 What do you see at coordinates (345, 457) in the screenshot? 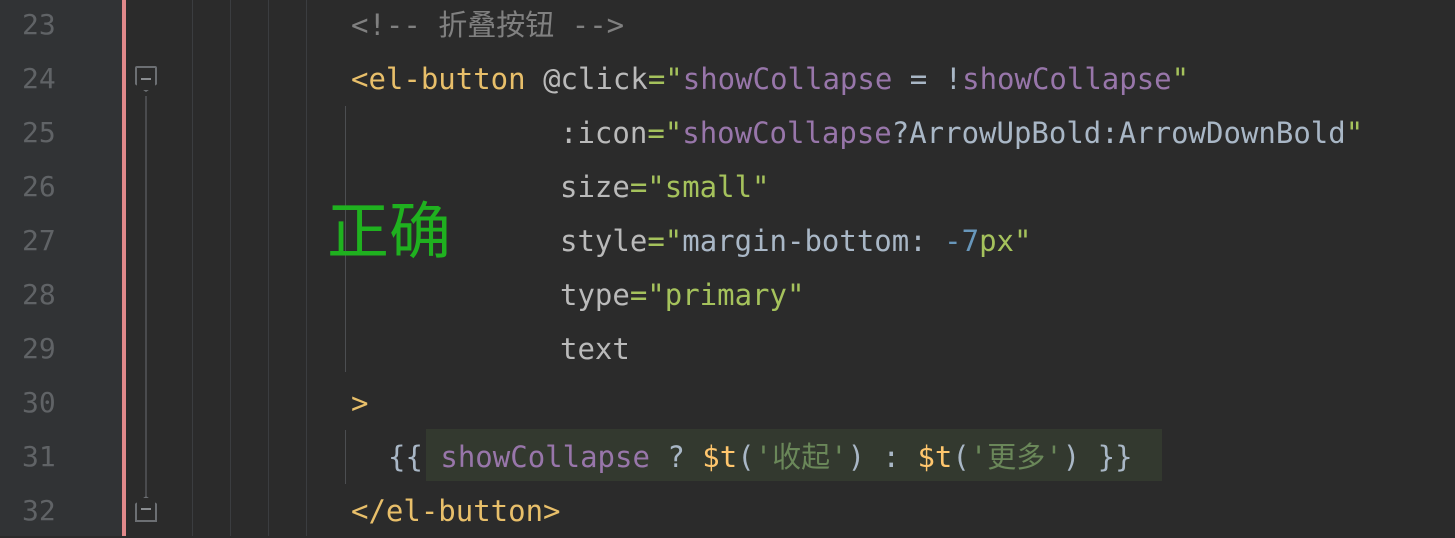
I see `scope-guide` at bounding box center [345, 457].